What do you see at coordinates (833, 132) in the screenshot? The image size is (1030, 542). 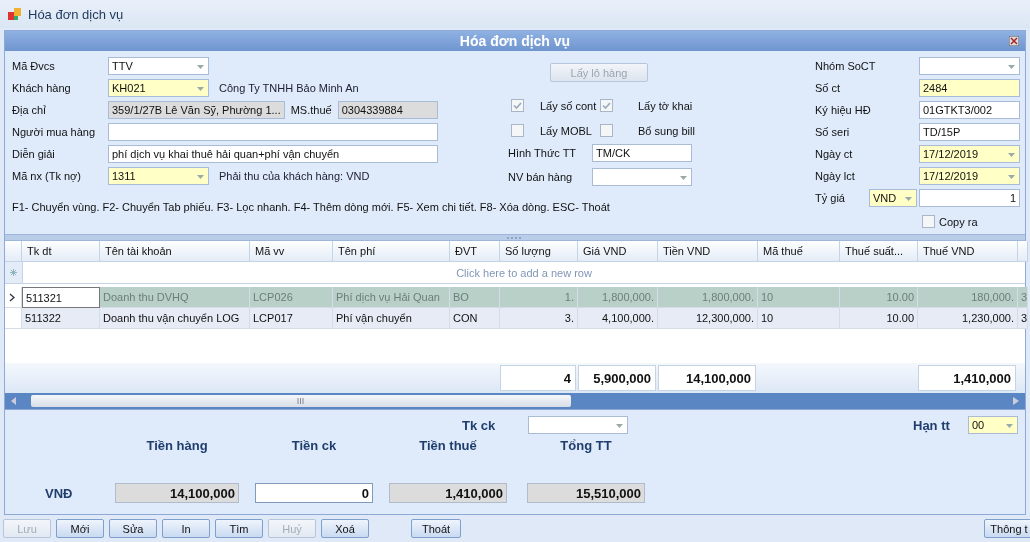 I see `field-label: Số seri` at bounding box center [833, 132].